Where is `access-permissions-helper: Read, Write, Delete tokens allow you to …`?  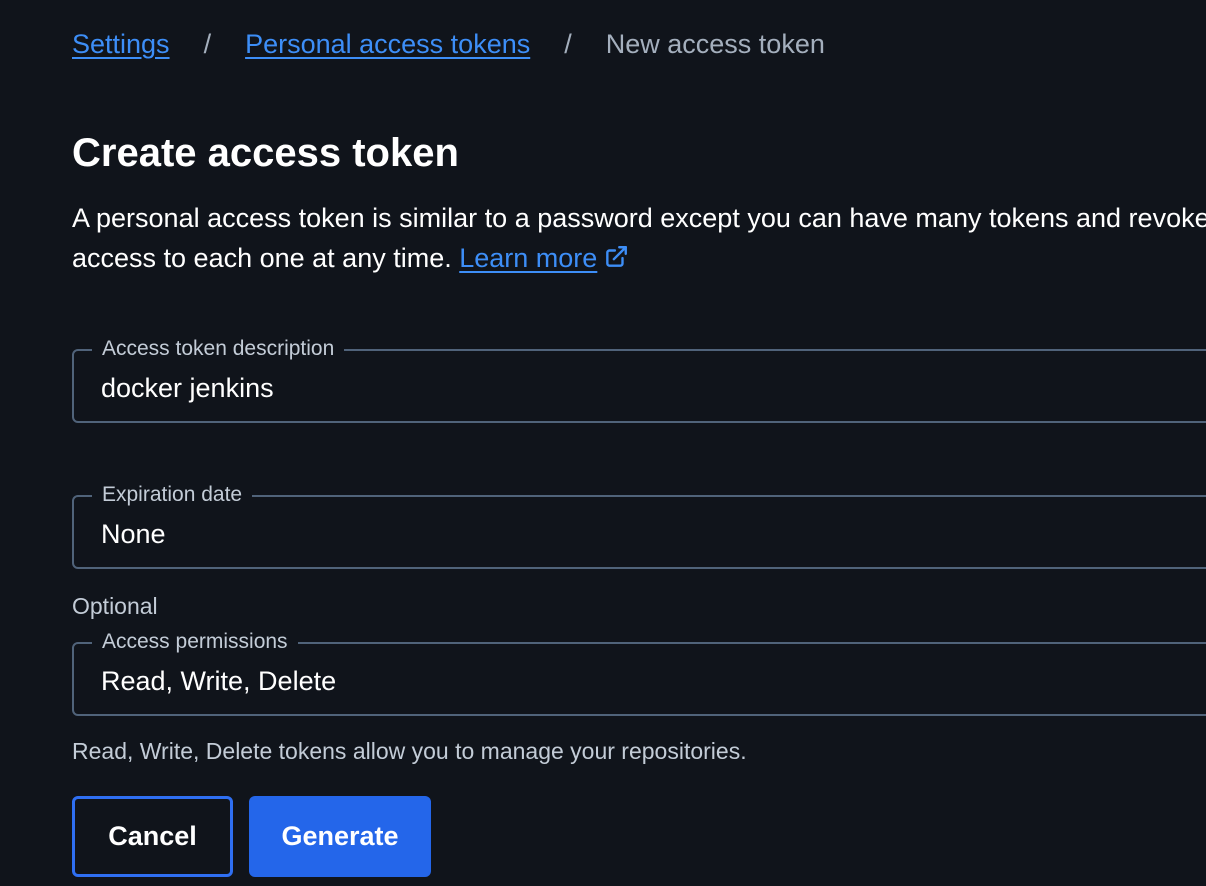
access-permissions-helper: Read, Write, Delete tokens allow you to … is located at coordinates (409, 751).